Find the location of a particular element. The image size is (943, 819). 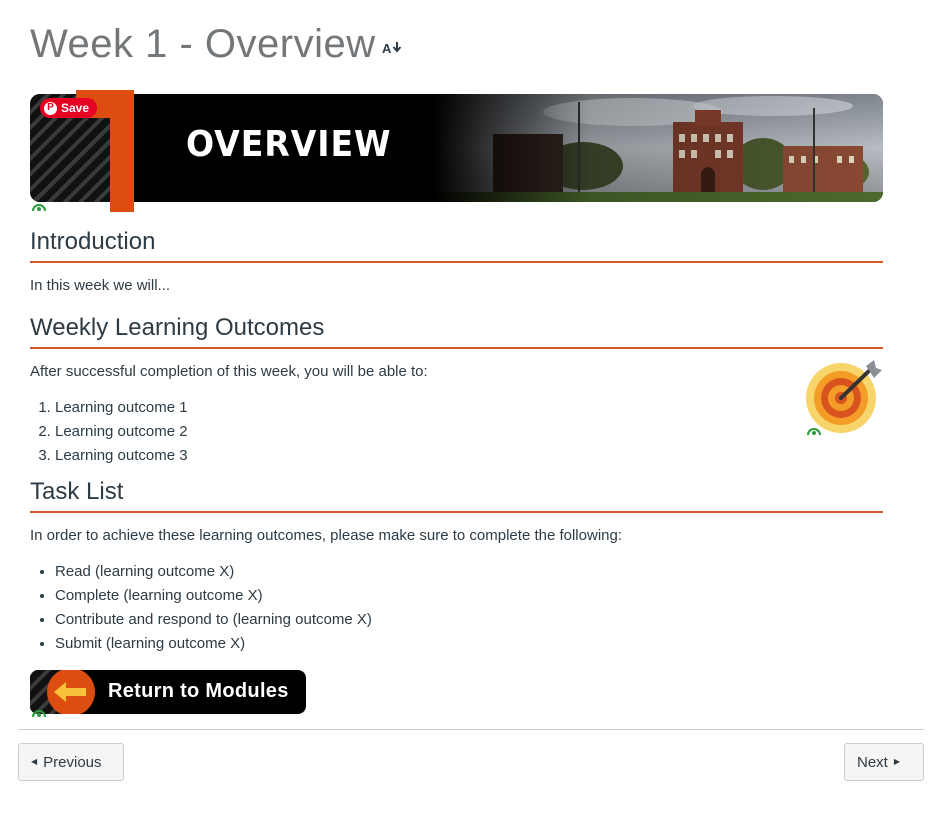

list-item: Complete (learning outcome X) is located at coordinates (213, 596).